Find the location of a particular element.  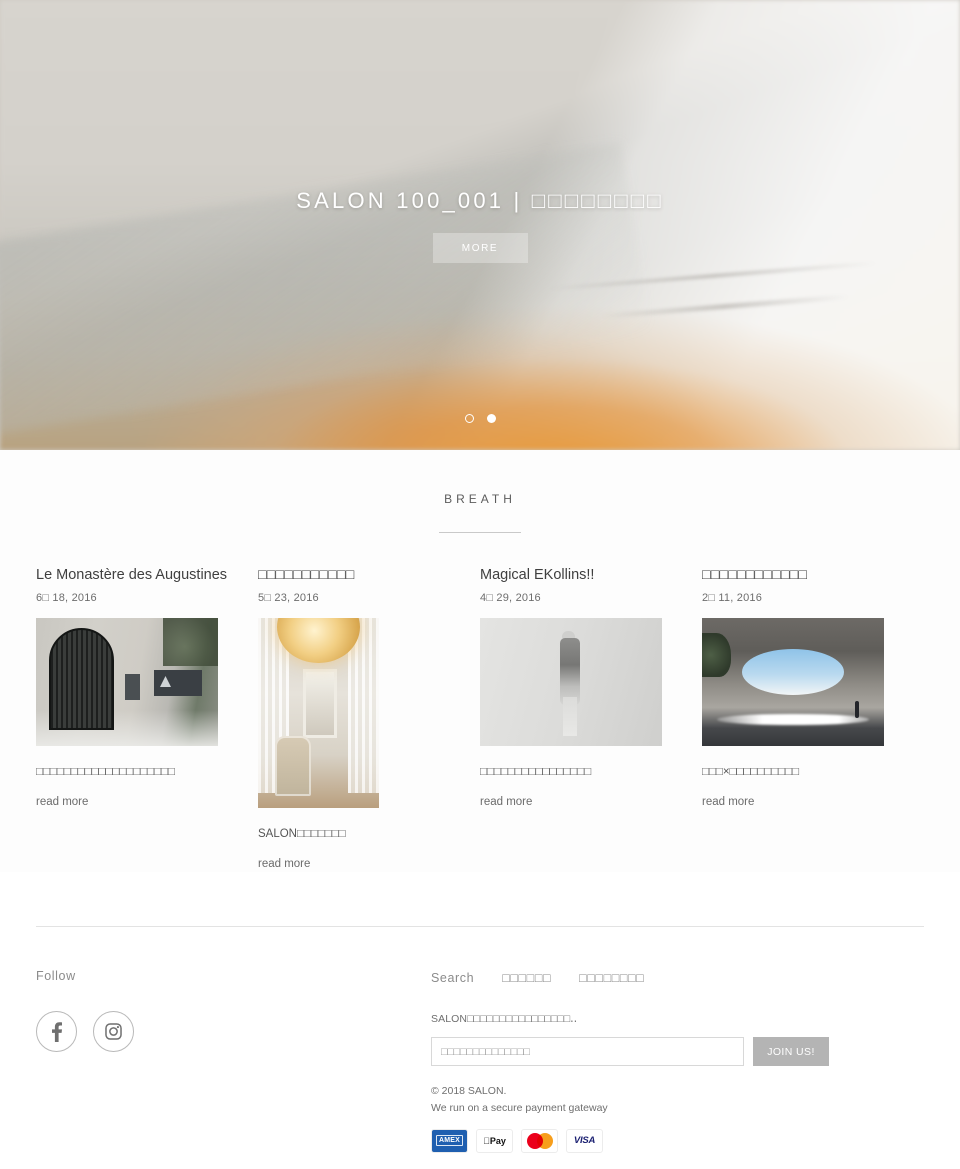

entrance-sign-shape is located at coordinates (178, 683).